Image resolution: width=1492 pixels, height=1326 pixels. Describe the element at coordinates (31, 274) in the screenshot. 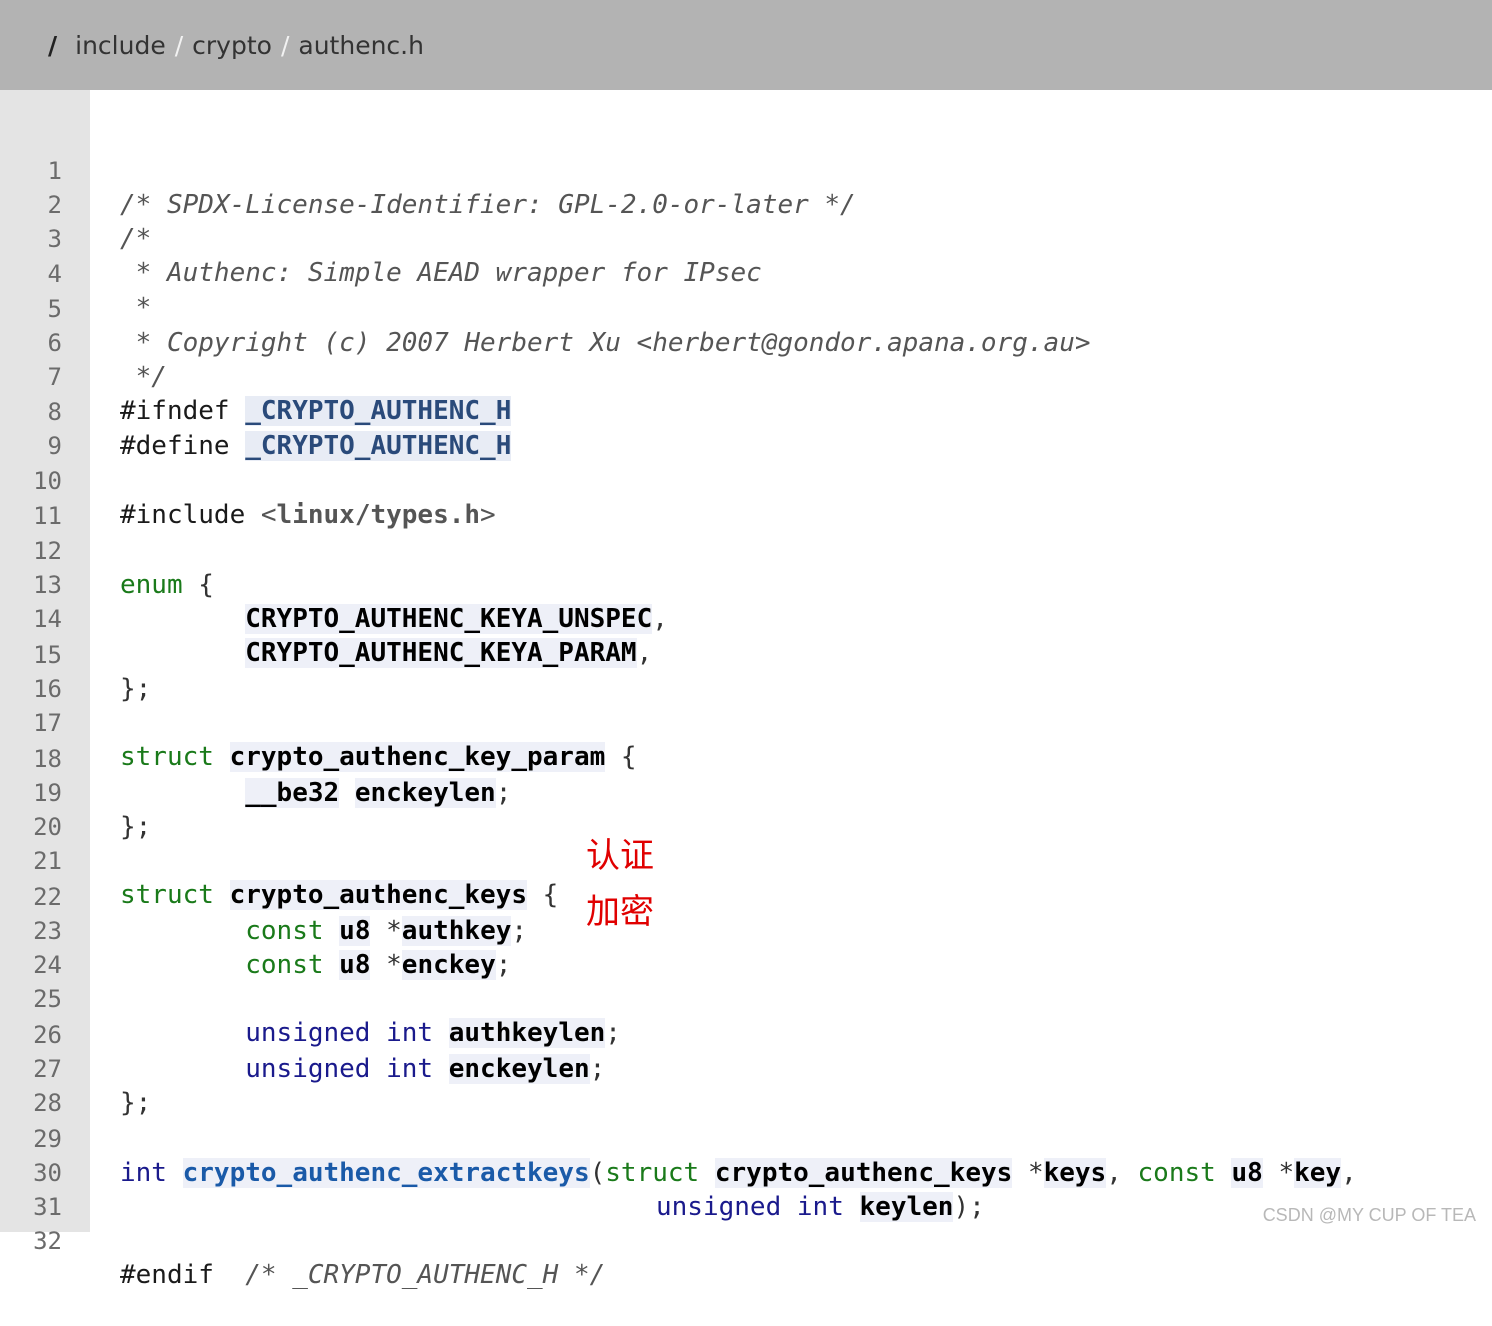

I see `line-number: 4` at that location.